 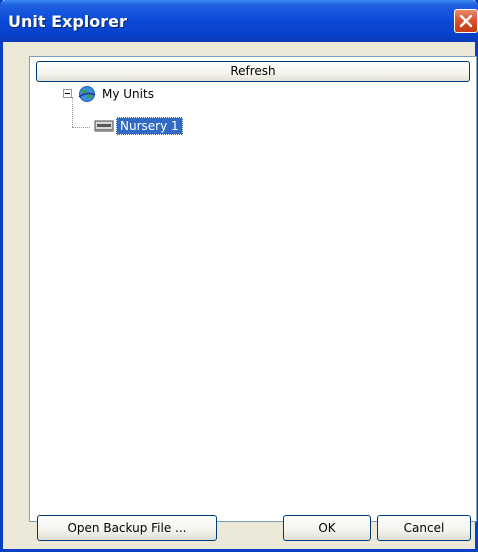 I want to click on tree-item-my-units: My Units, so click(x=128, y=94).